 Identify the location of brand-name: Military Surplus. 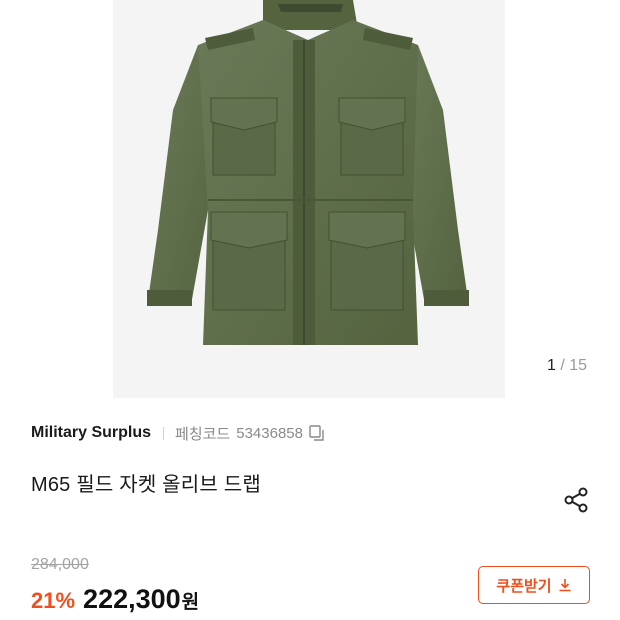
(91, 433).